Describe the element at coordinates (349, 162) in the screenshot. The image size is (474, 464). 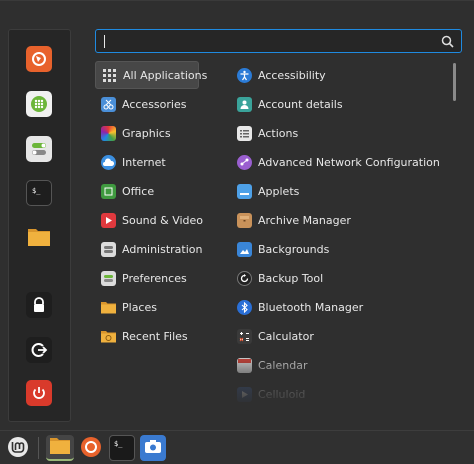
I see `app-label: Advanced Network Configuration` at that location.